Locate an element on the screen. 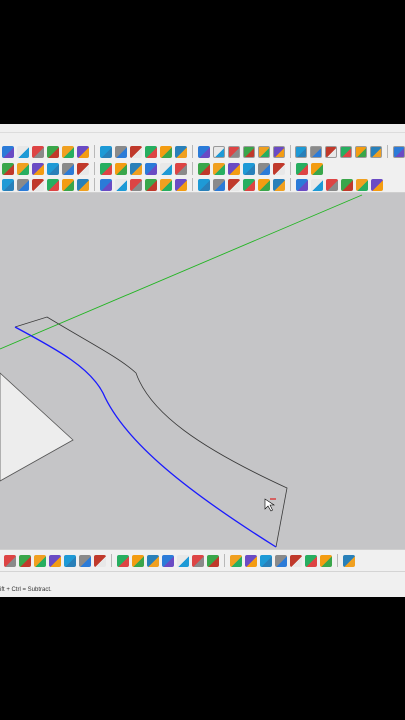  copy-icon is located at coordinates (317, 168).